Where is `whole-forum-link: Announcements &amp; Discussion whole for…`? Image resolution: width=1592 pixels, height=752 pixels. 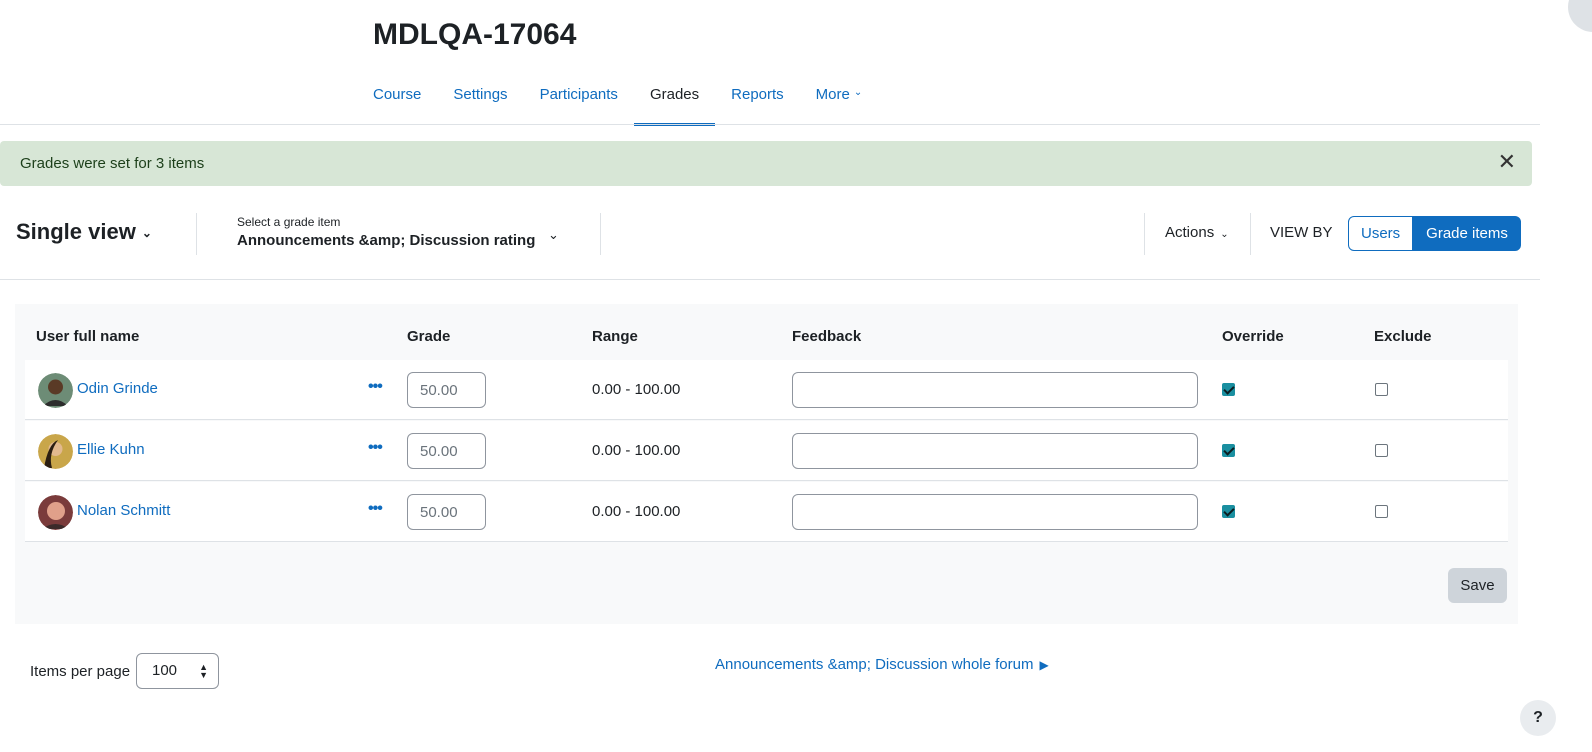
whole-forum-link: Announcements &amp; Discussion whole for… is located at coordinates (882, 664).